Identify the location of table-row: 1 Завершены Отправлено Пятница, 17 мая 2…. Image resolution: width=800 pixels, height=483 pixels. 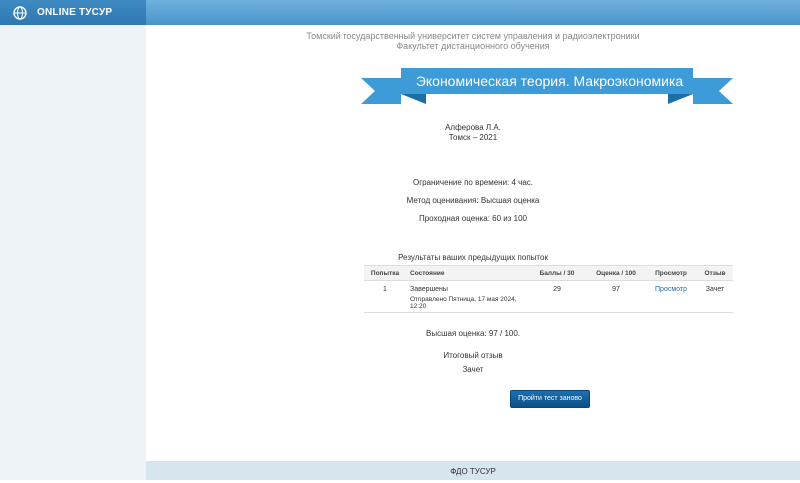
(548, 296).